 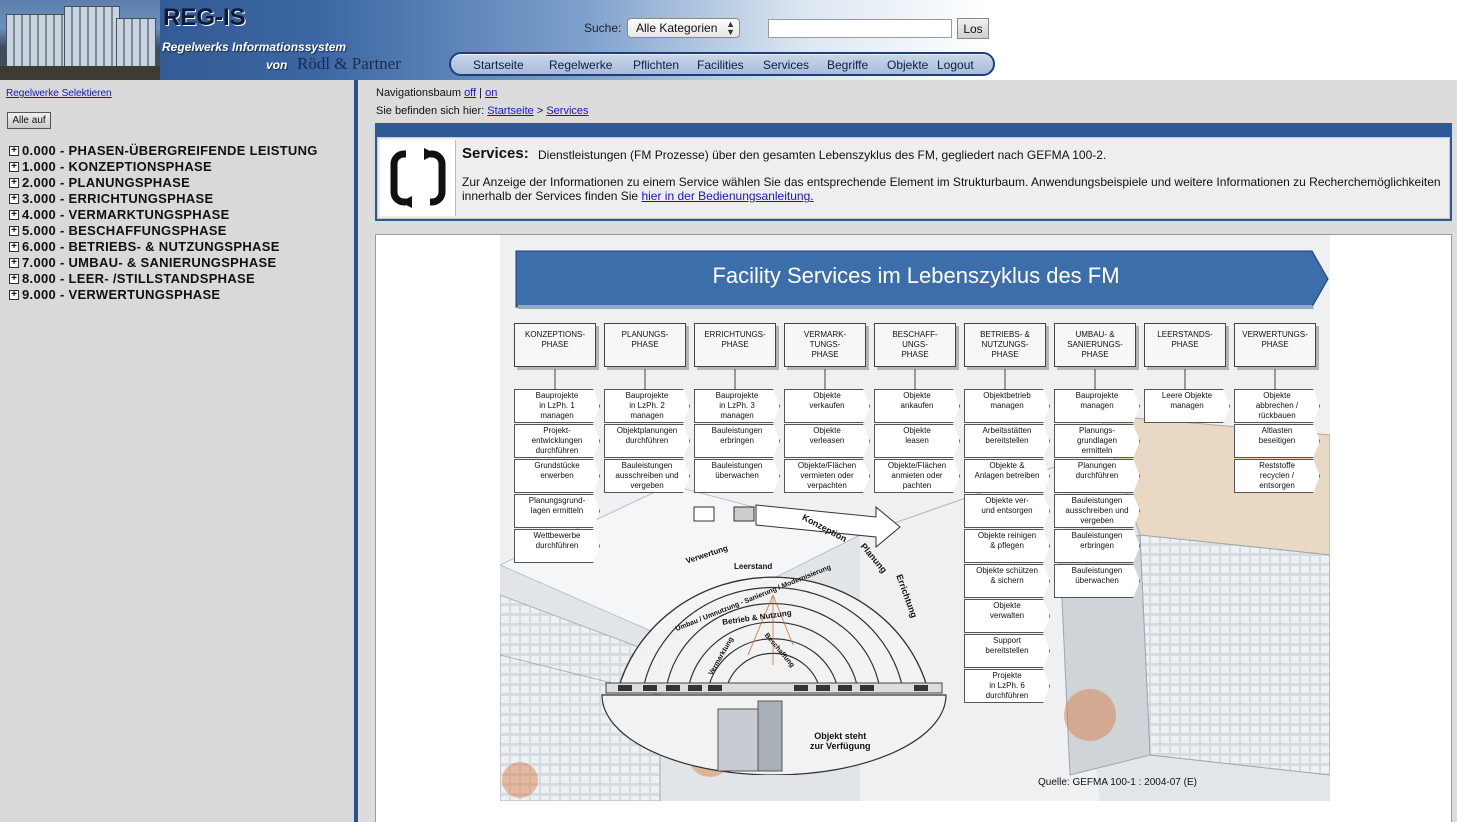 What do you see at coordinates (121, 294) in the screenshot?
I see `tree-item-label: 9.000 - VERWERTUNGSPHASE` at bounding box center [121, 294].